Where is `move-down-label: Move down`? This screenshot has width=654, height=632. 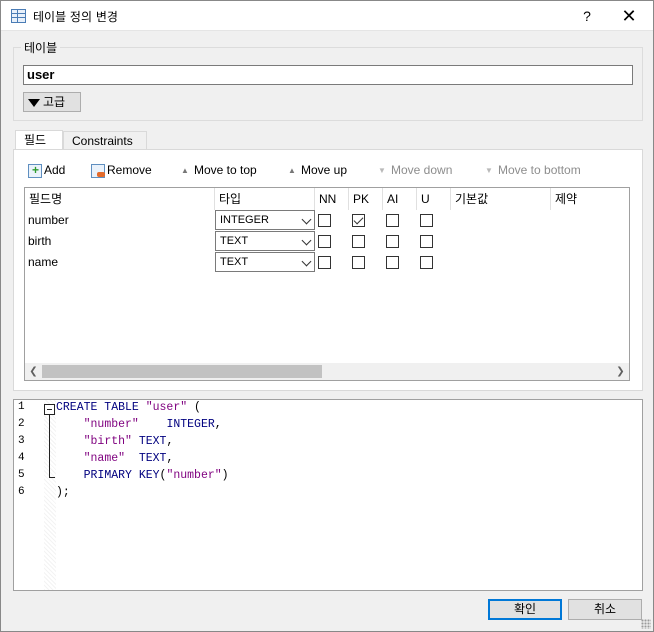
move-down-label: Move down is located at coordinates (422, 170).